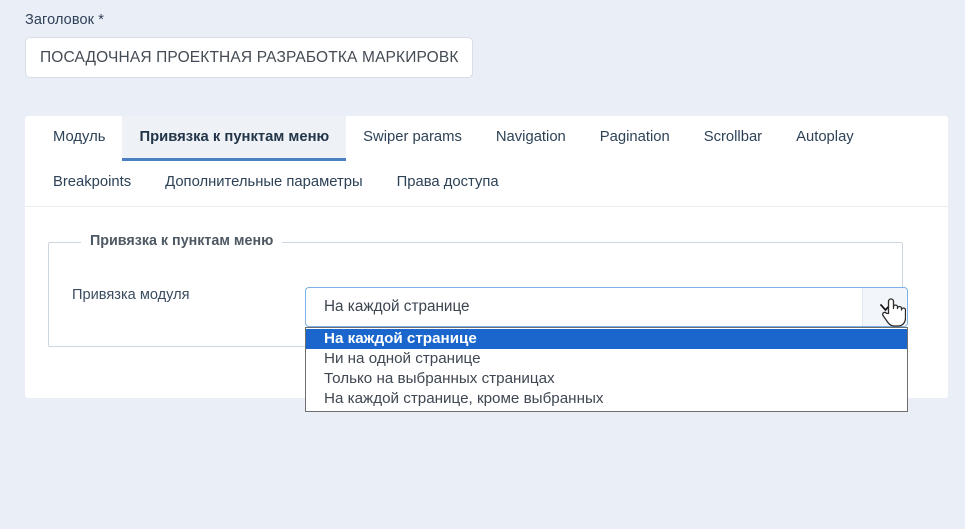 Image resolution: width=965 pixels, height=529 pixels. What do you see at coordinates (64, 20) in the screenshot?
I see `title-label: Заголовок *` at bounding box center [64, 20].